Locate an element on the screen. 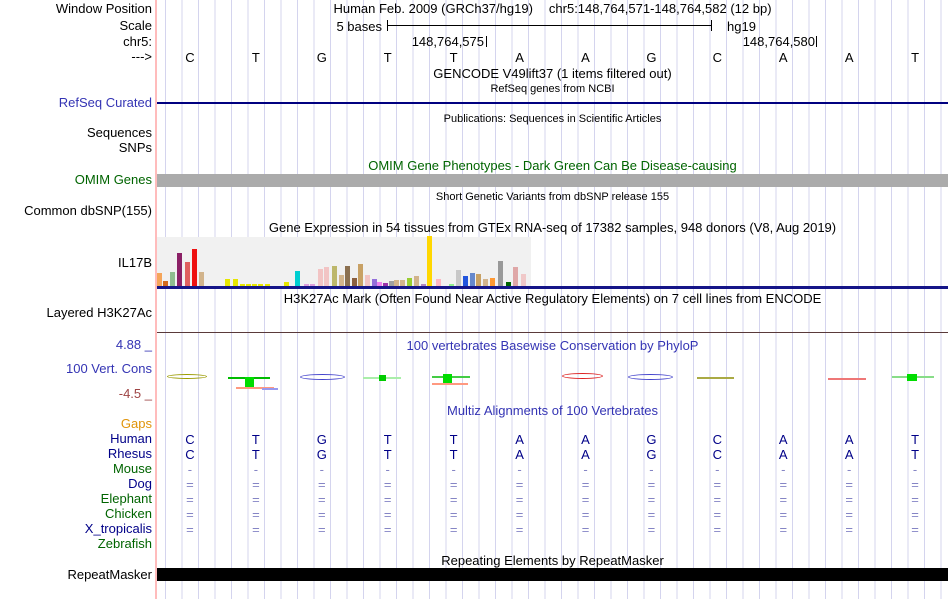 The width and height of the screenshot is (950, 599). h3k27ac-signal-line is located at coordinates (552, 332).